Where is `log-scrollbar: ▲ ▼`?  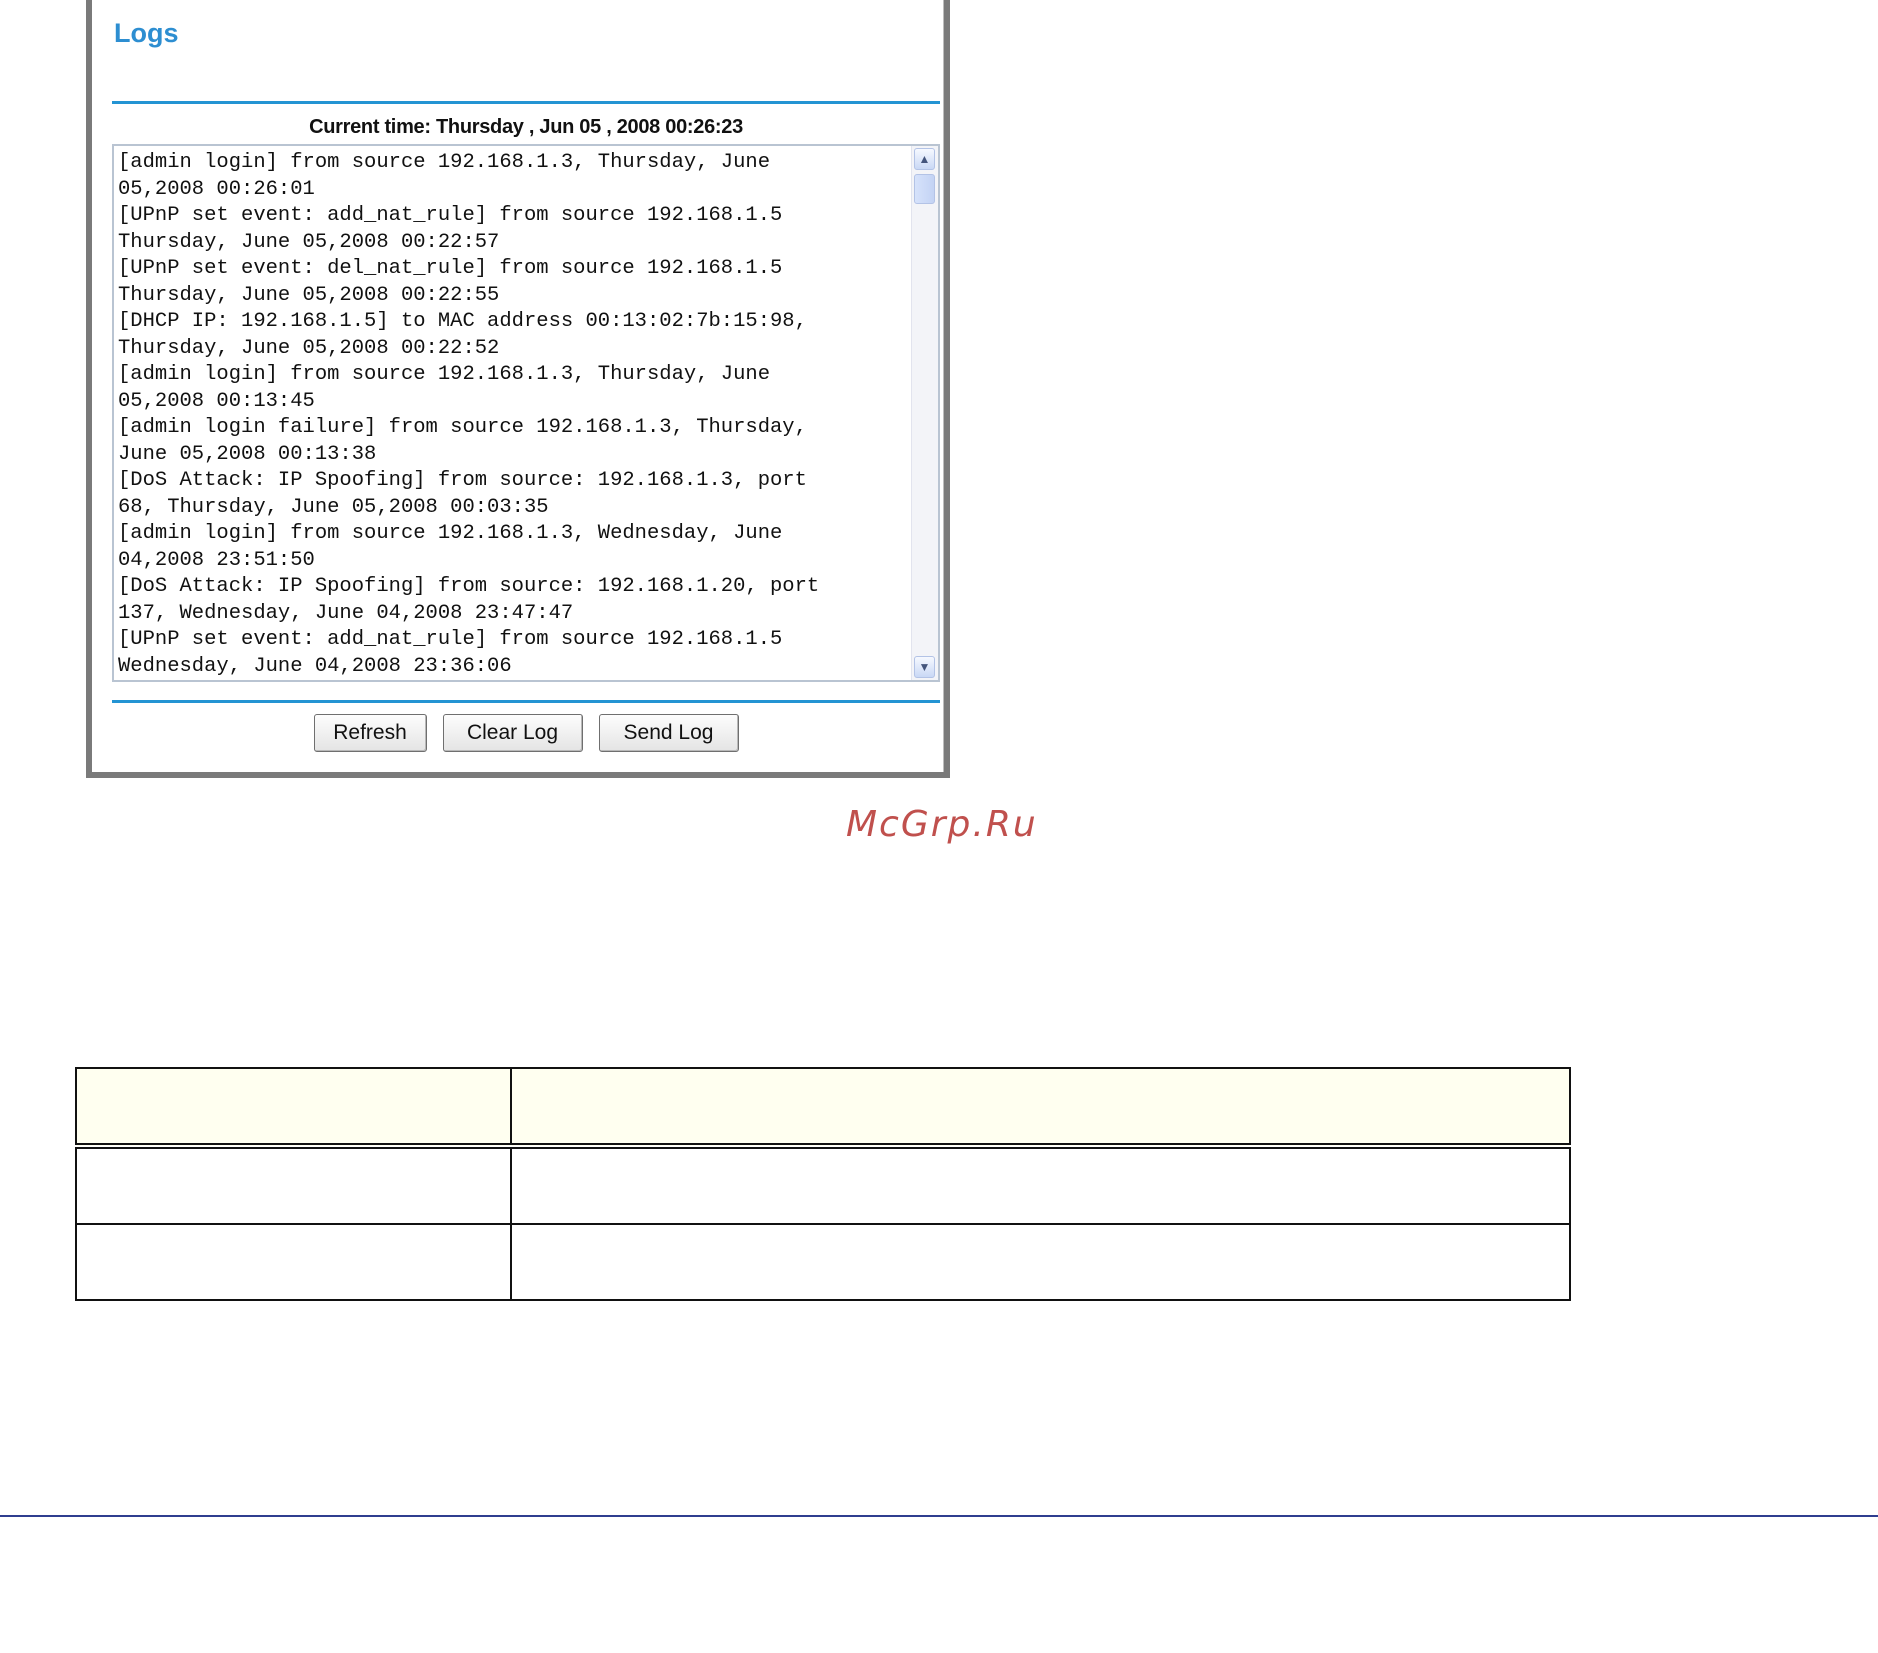
log-scrollbar: ▲ ▼ is located at coordinates (924, 413).